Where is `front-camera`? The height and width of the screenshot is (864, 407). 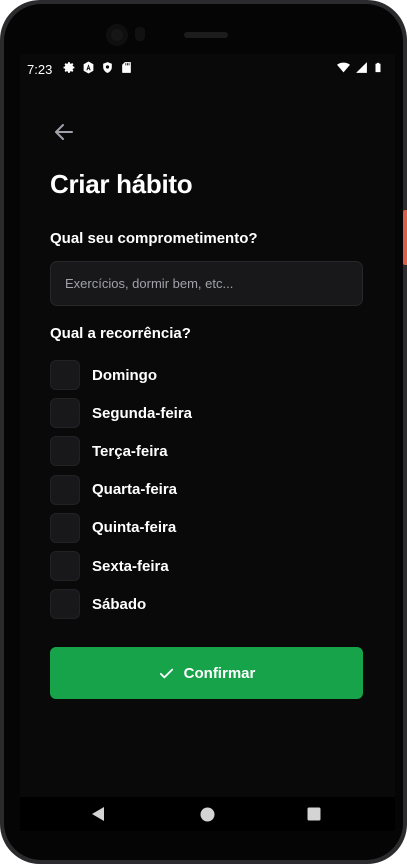 front-camera is located at coordinates (117, 35).